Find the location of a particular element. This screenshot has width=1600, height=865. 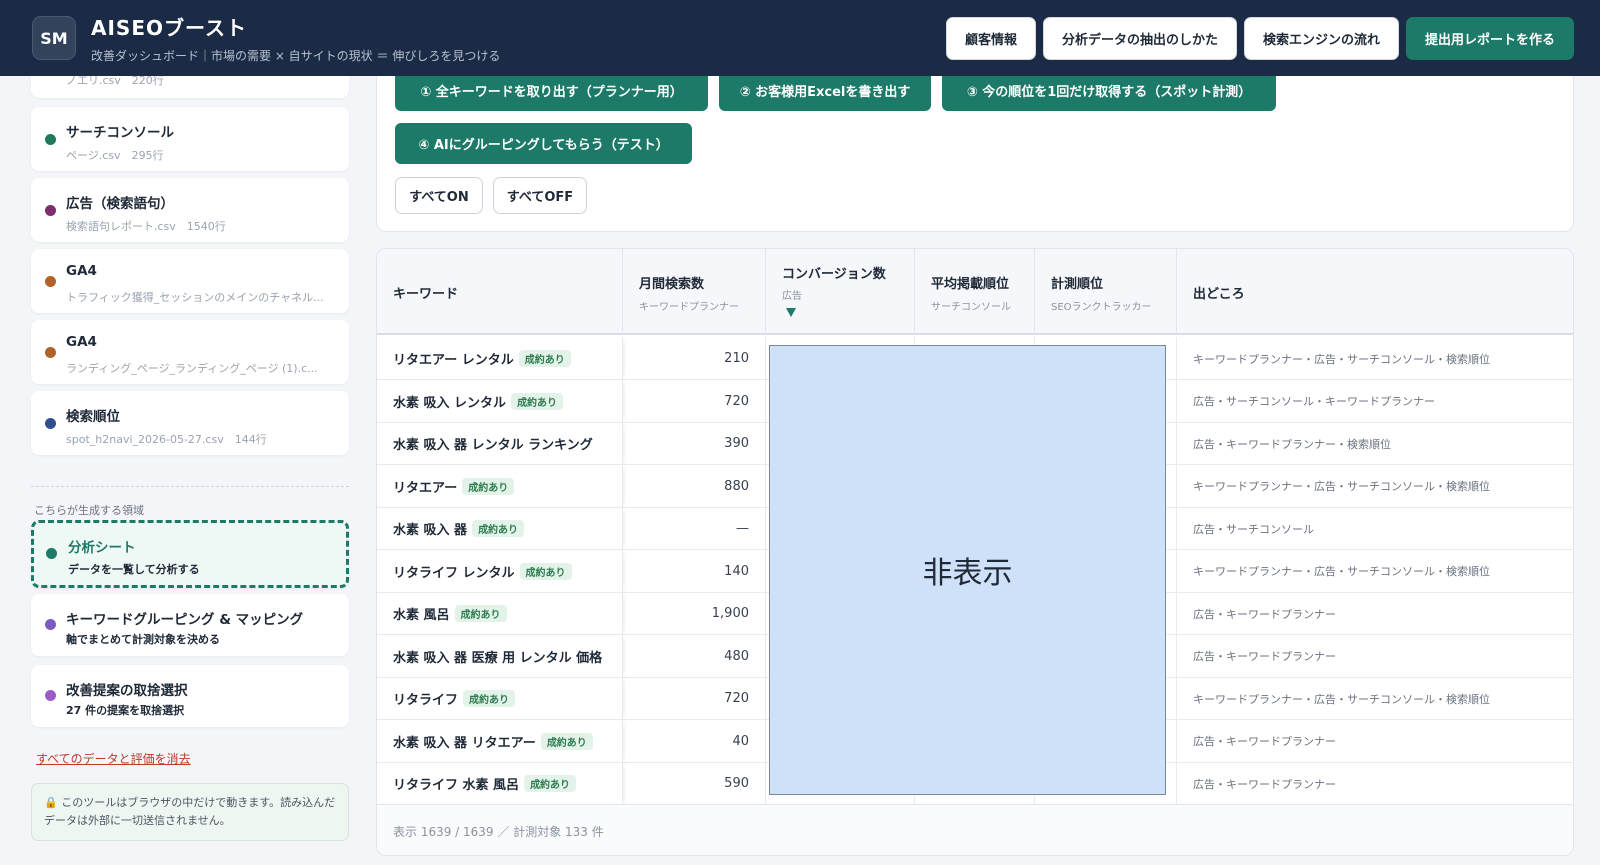

data-extraction-guide-button: 分析データの抽出のしかた is located at coordinates (1139, 38).